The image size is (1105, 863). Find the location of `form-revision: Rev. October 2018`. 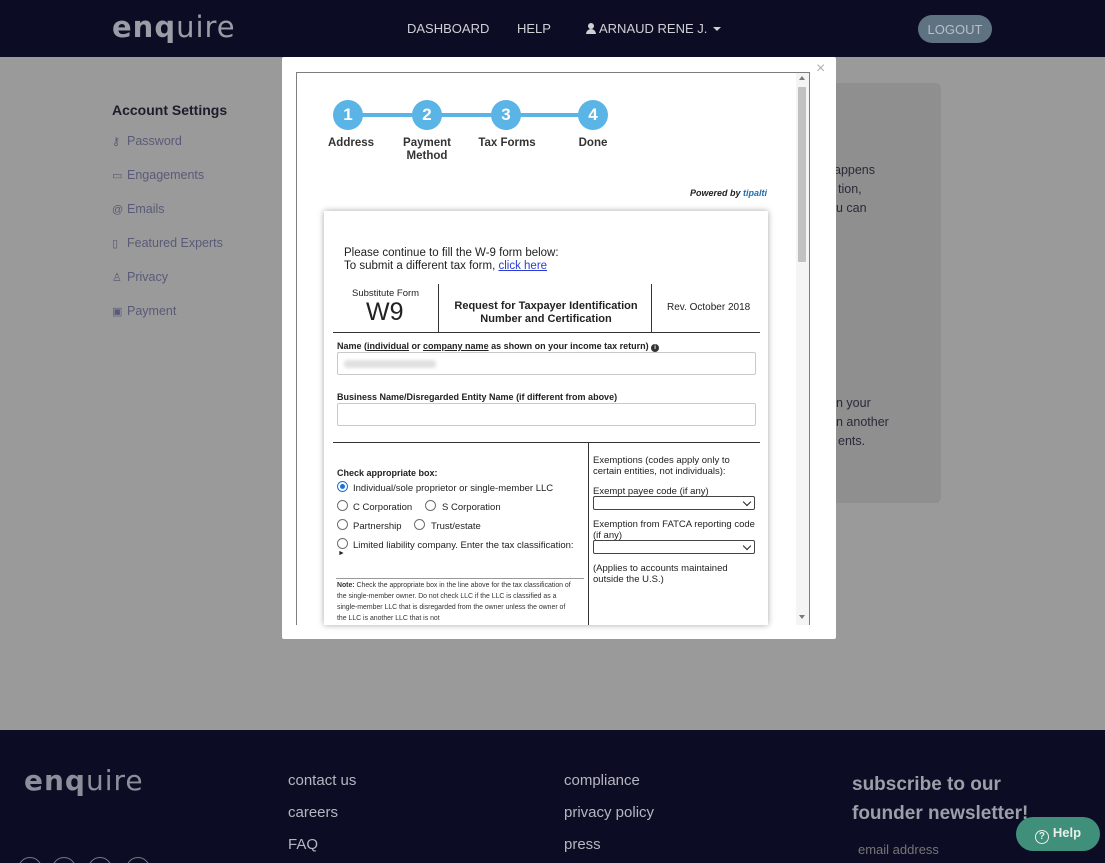

form-revision: Rev. October 2018 is located at coordinates (709, 307).